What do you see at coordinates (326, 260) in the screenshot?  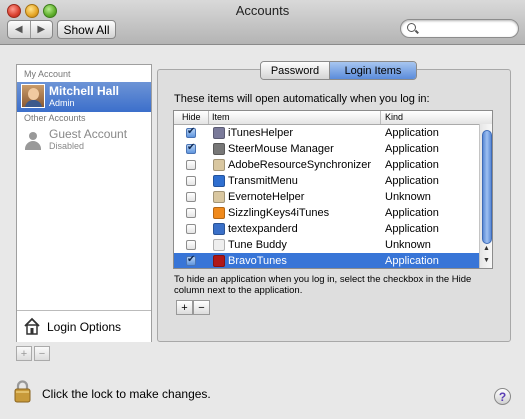 I see `table-row: BravoTunes Application` at bounding box center [326, 260].